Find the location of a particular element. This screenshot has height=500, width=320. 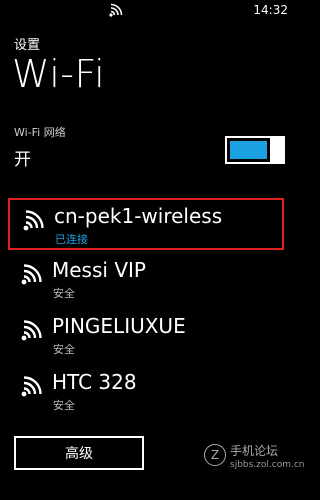

wifi-state-text: 开 is located at coordinates (22, 160).